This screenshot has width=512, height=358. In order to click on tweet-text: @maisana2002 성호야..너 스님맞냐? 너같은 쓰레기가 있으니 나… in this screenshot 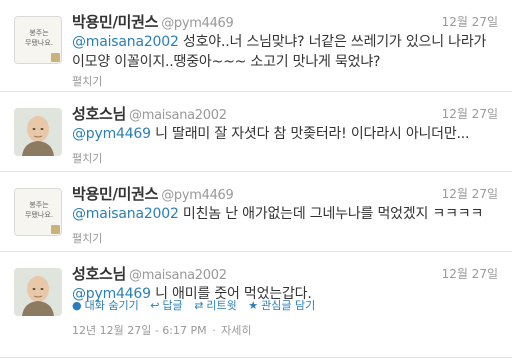, I will do `click(287, 52)`.